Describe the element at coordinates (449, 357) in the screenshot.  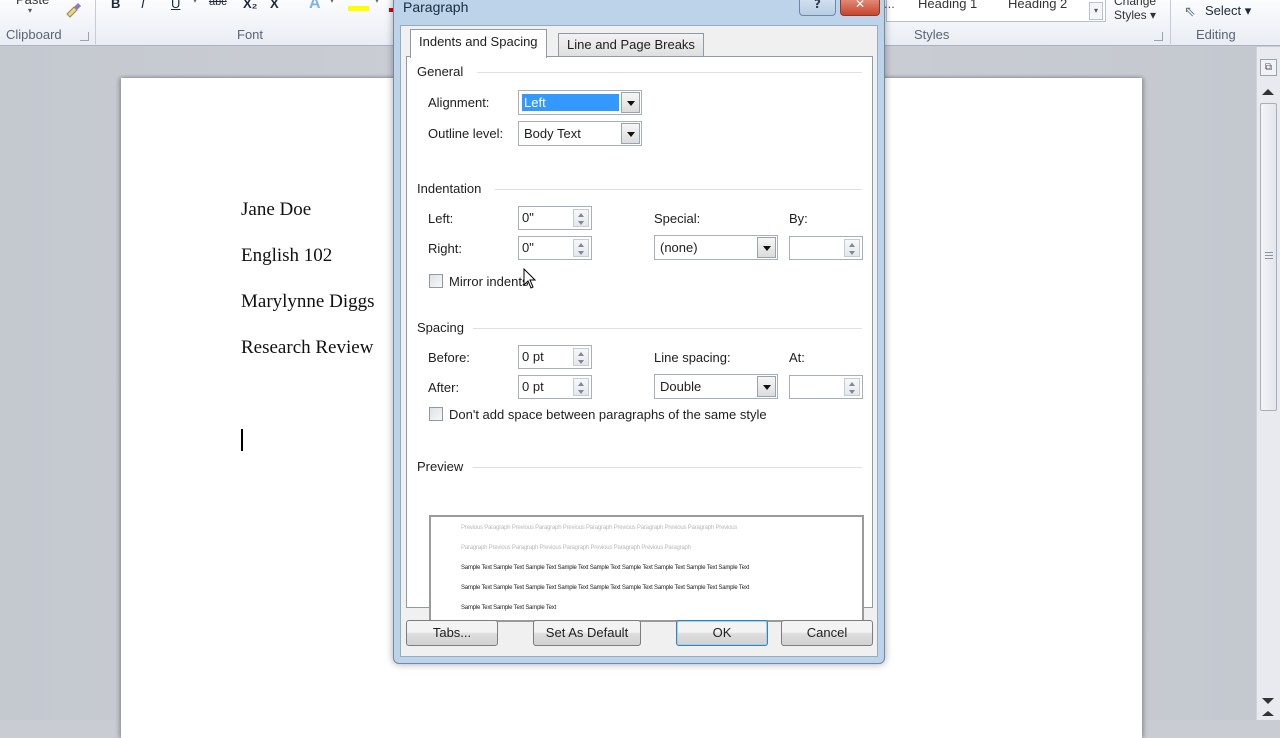
I see `spacing-before-label: Before:` at that location.